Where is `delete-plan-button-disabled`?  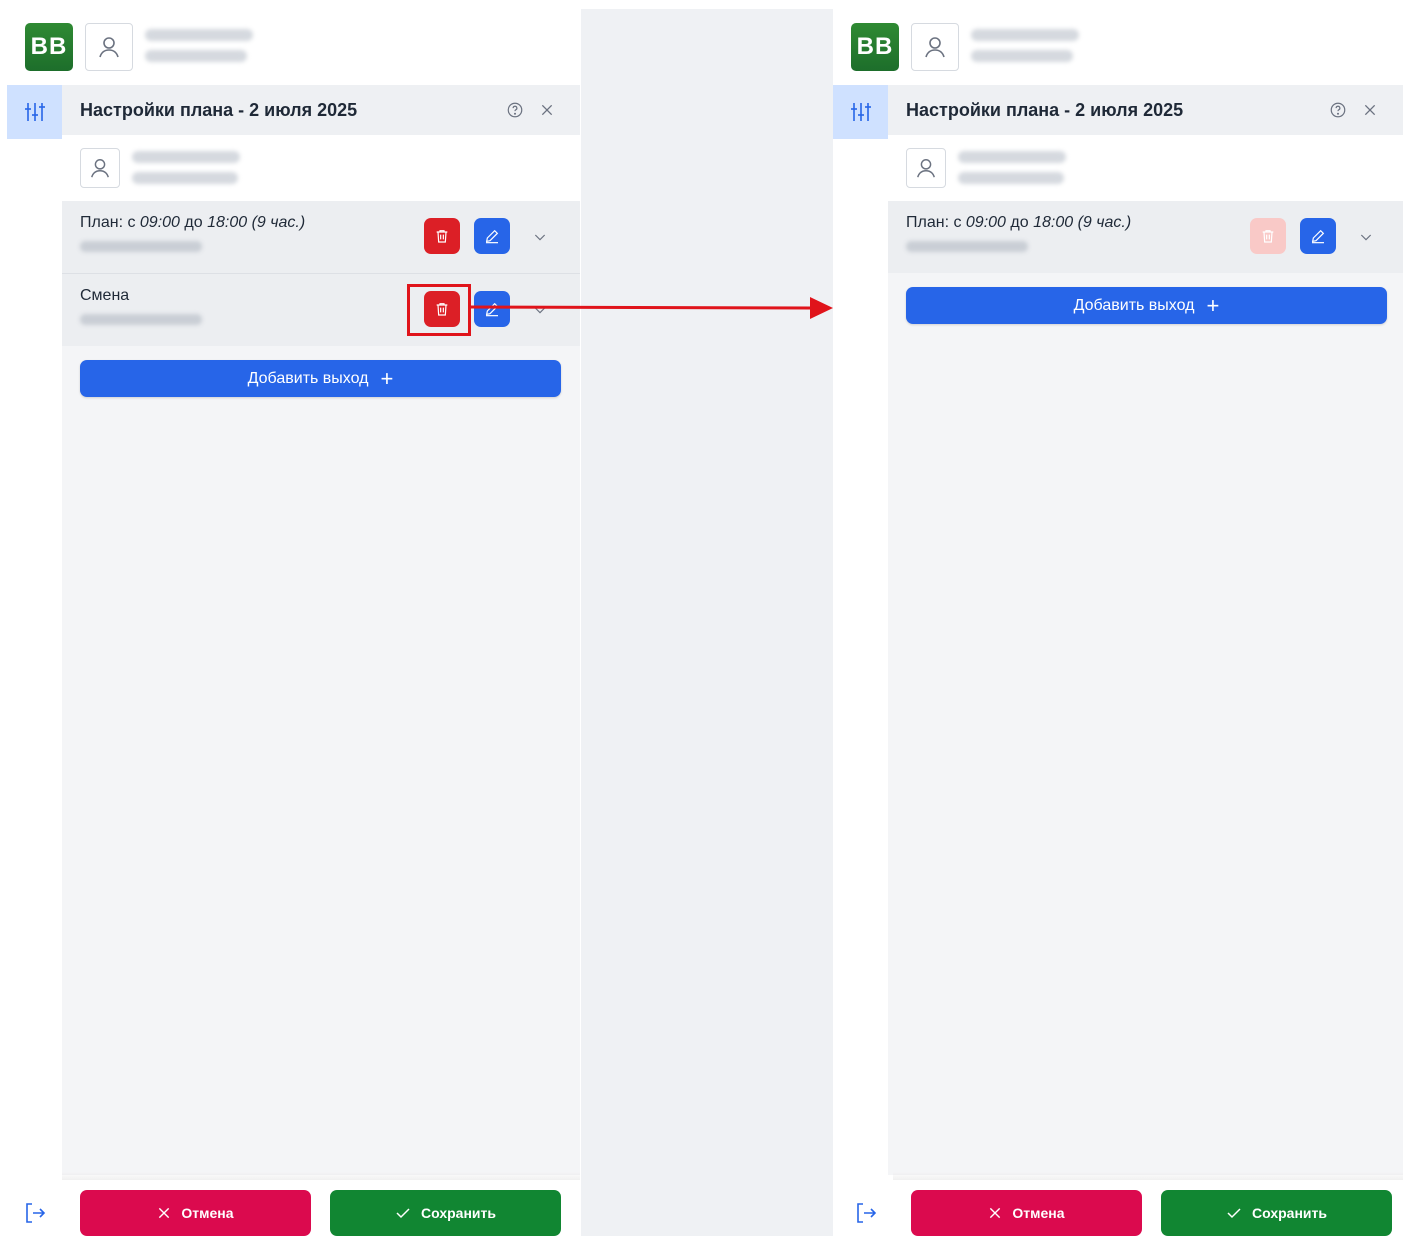 delete-plan-button-disabled is located at coordinates (1268, 236).